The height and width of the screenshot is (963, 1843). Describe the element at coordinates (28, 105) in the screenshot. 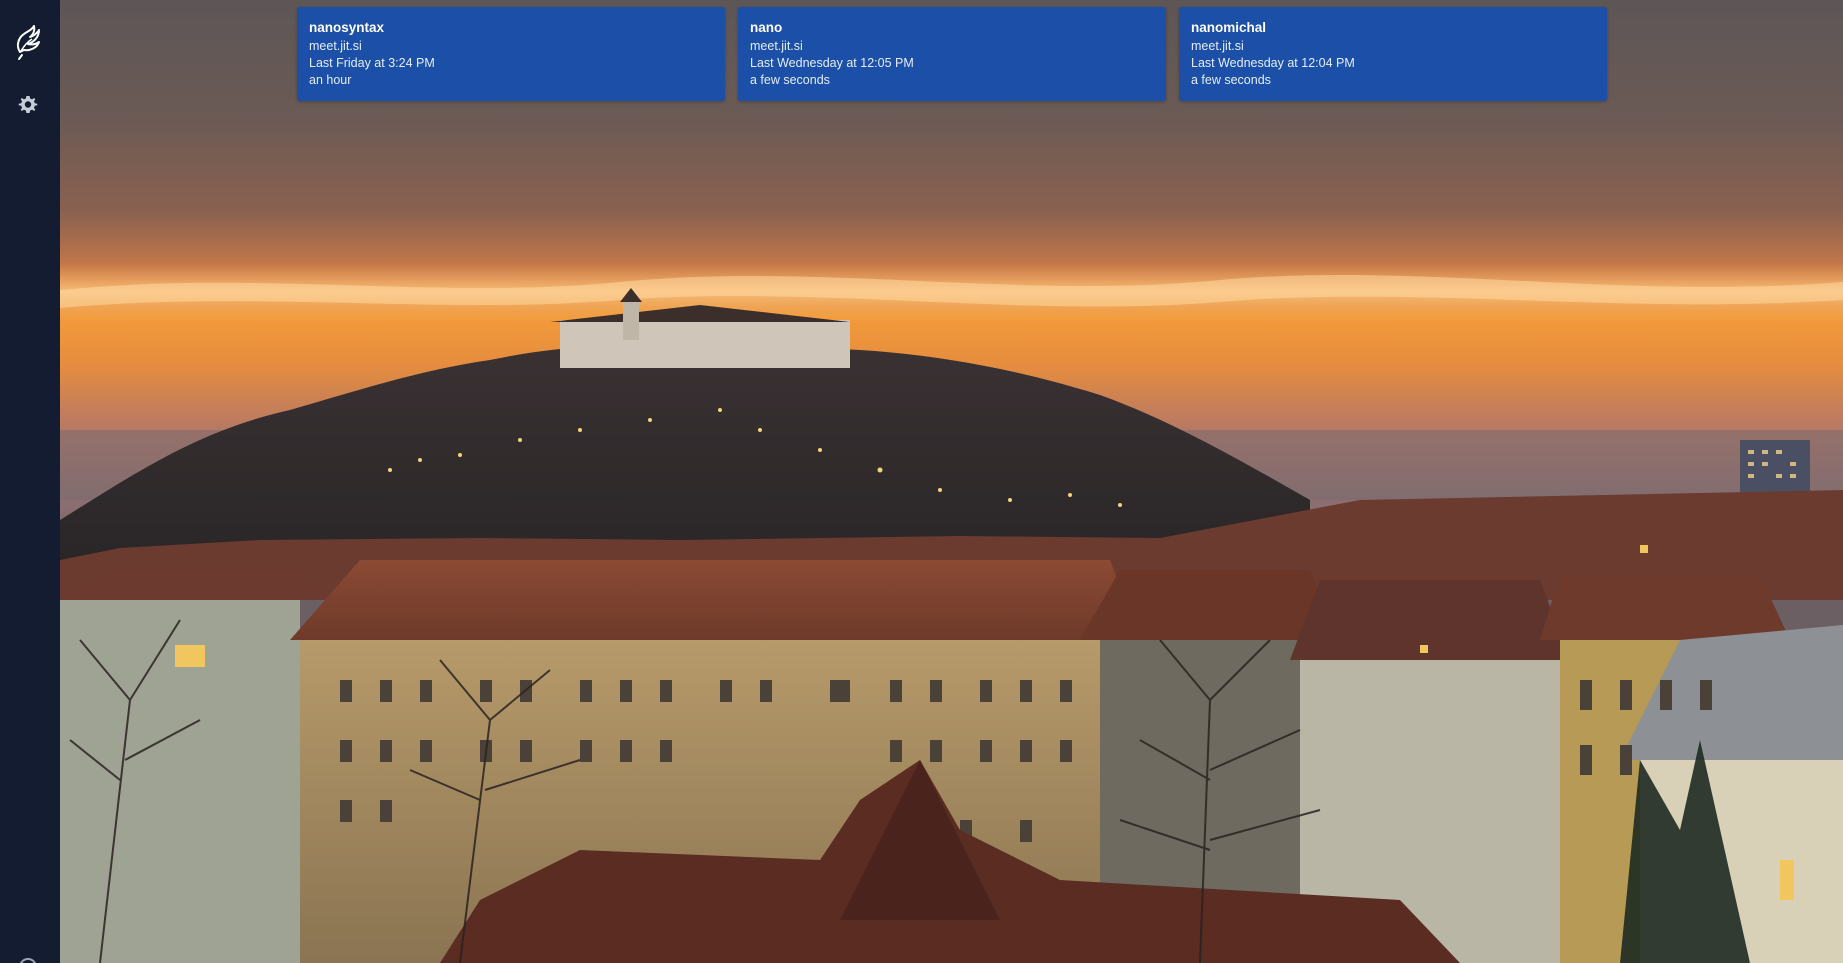

I see `gear-icon` at that location.